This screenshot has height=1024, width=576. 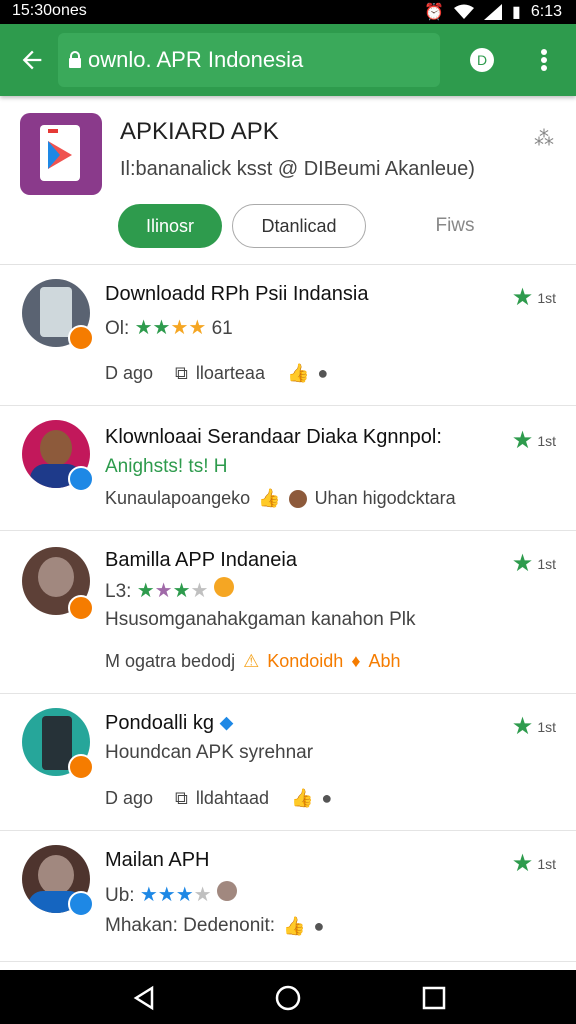 What do you see at coordinates (199, 131) in the screenshot?
I see `app-title: APKIARD APK` at bounding box center [199, 131].